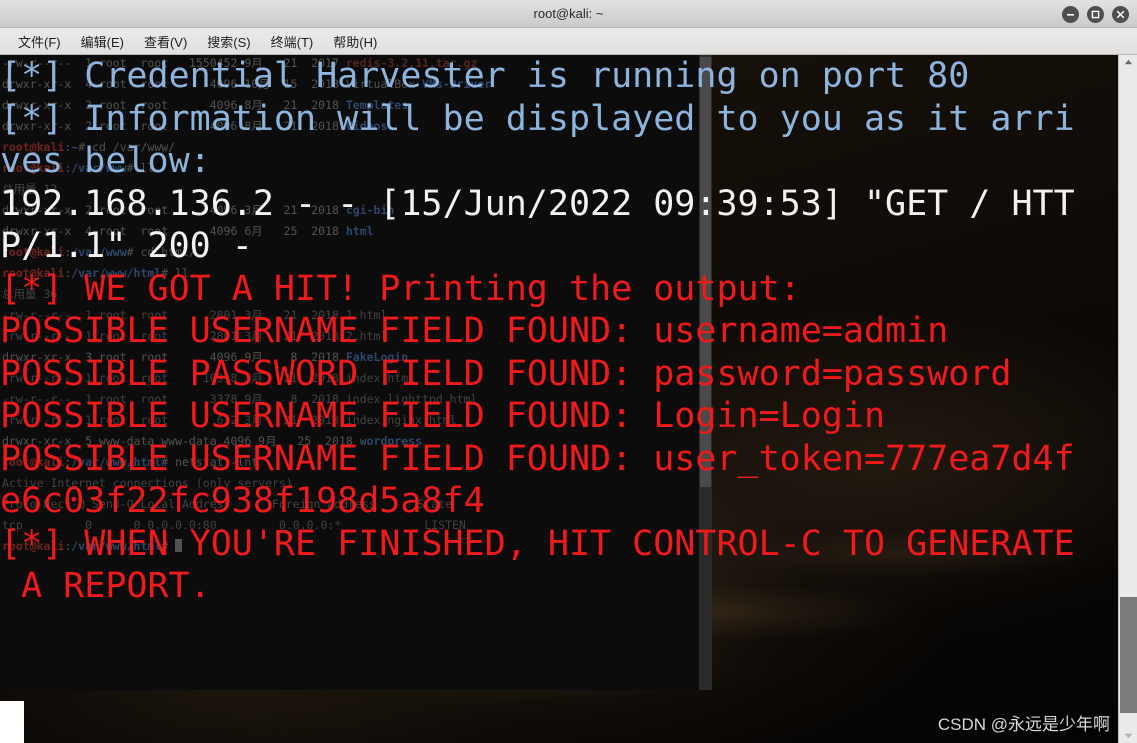 This screenshot has height=743, width=1137. Describe the element at coordinates (30, 294) in the screenshot. I see `scrollback-line: 总用量 36` at that location.